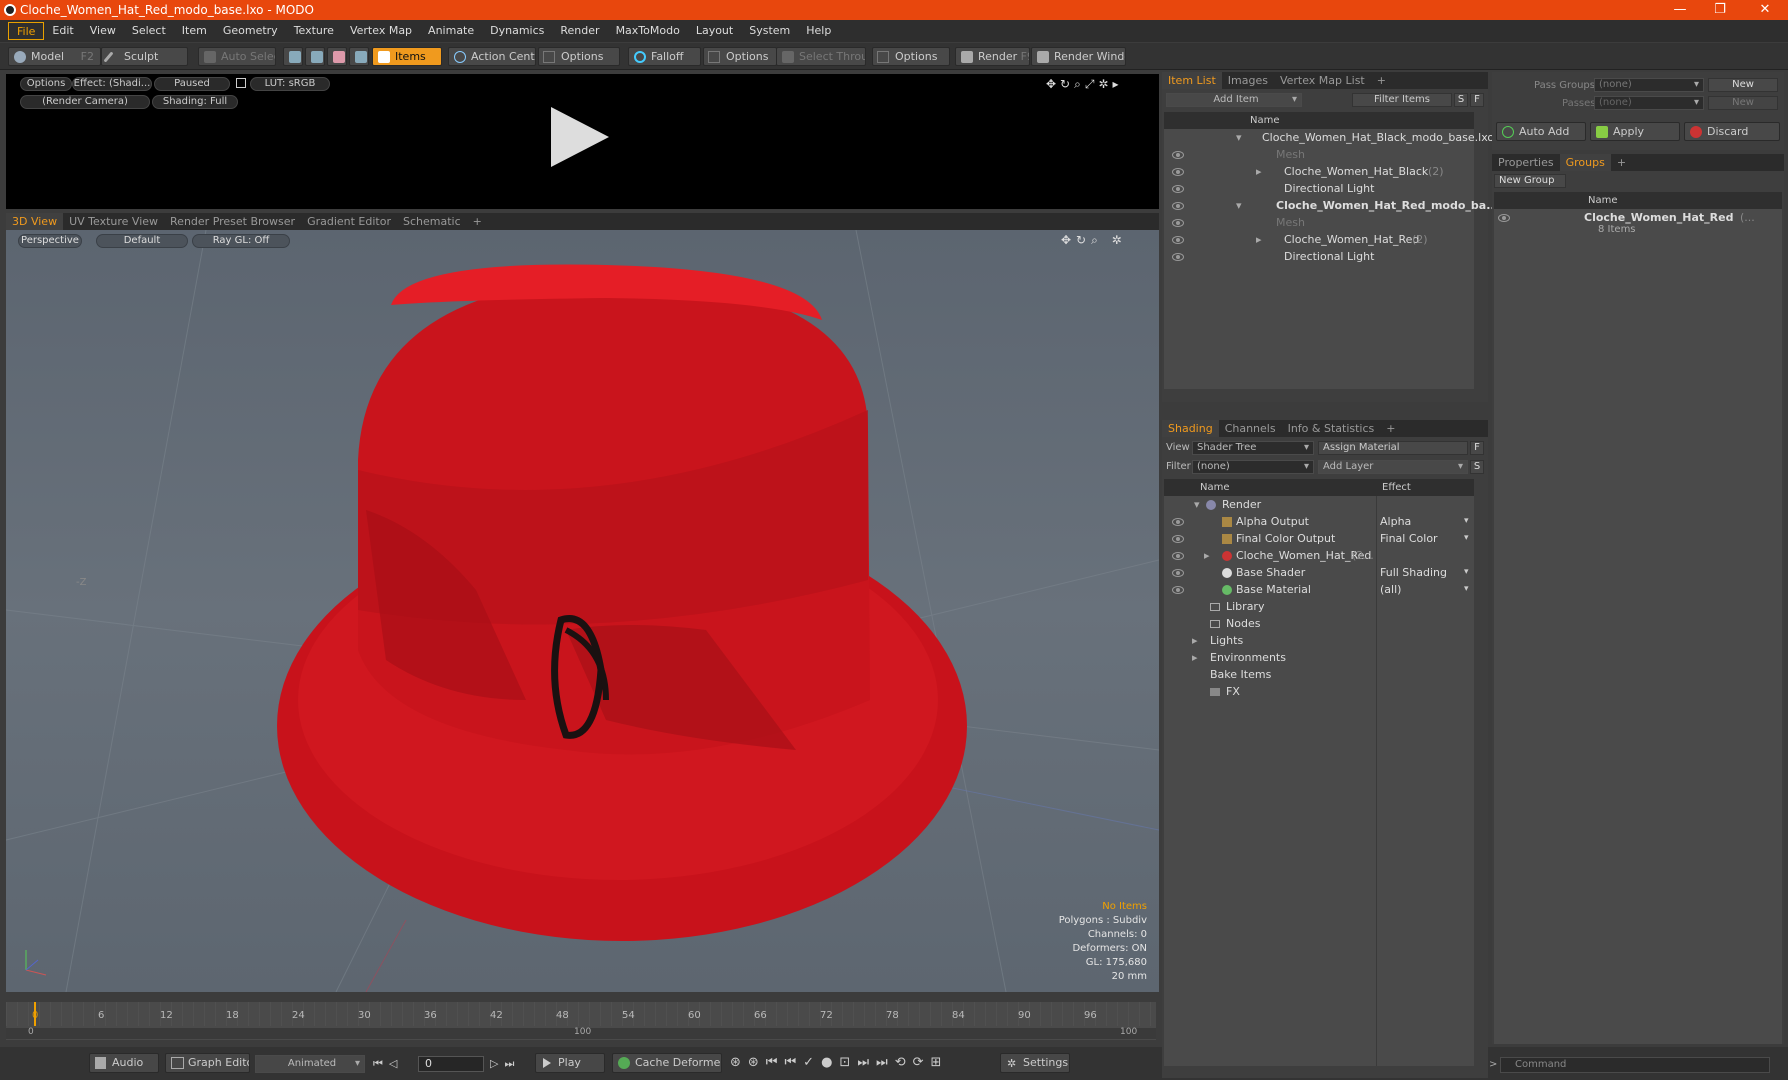 Image resolution: width=1788 pixels, height=1080 pixels. I want to click on render-button: Render F9, so click(992, 56).